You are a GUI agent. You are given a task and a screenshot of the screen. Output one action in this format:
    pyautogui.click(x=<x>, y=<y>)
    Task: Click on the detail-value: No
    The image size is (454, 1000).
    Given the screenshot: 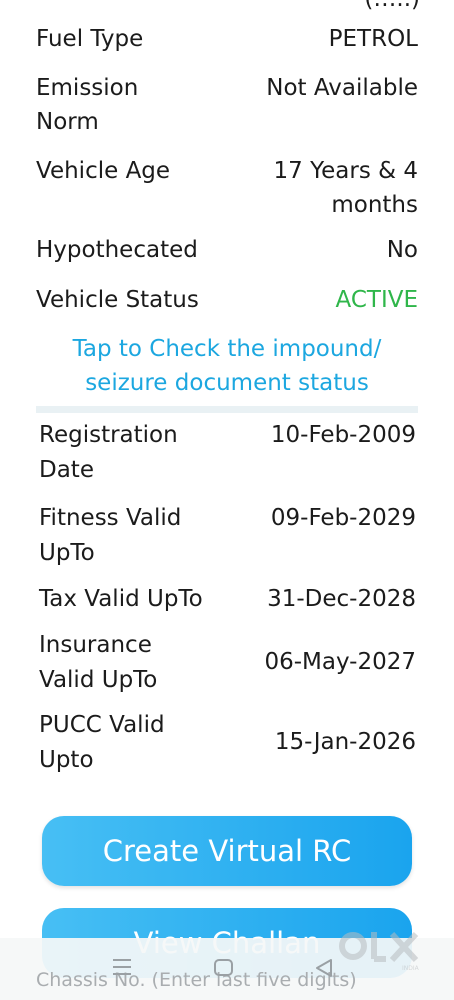 What is the action you would take?
    pyautogui.click(x=402, y=250)
    